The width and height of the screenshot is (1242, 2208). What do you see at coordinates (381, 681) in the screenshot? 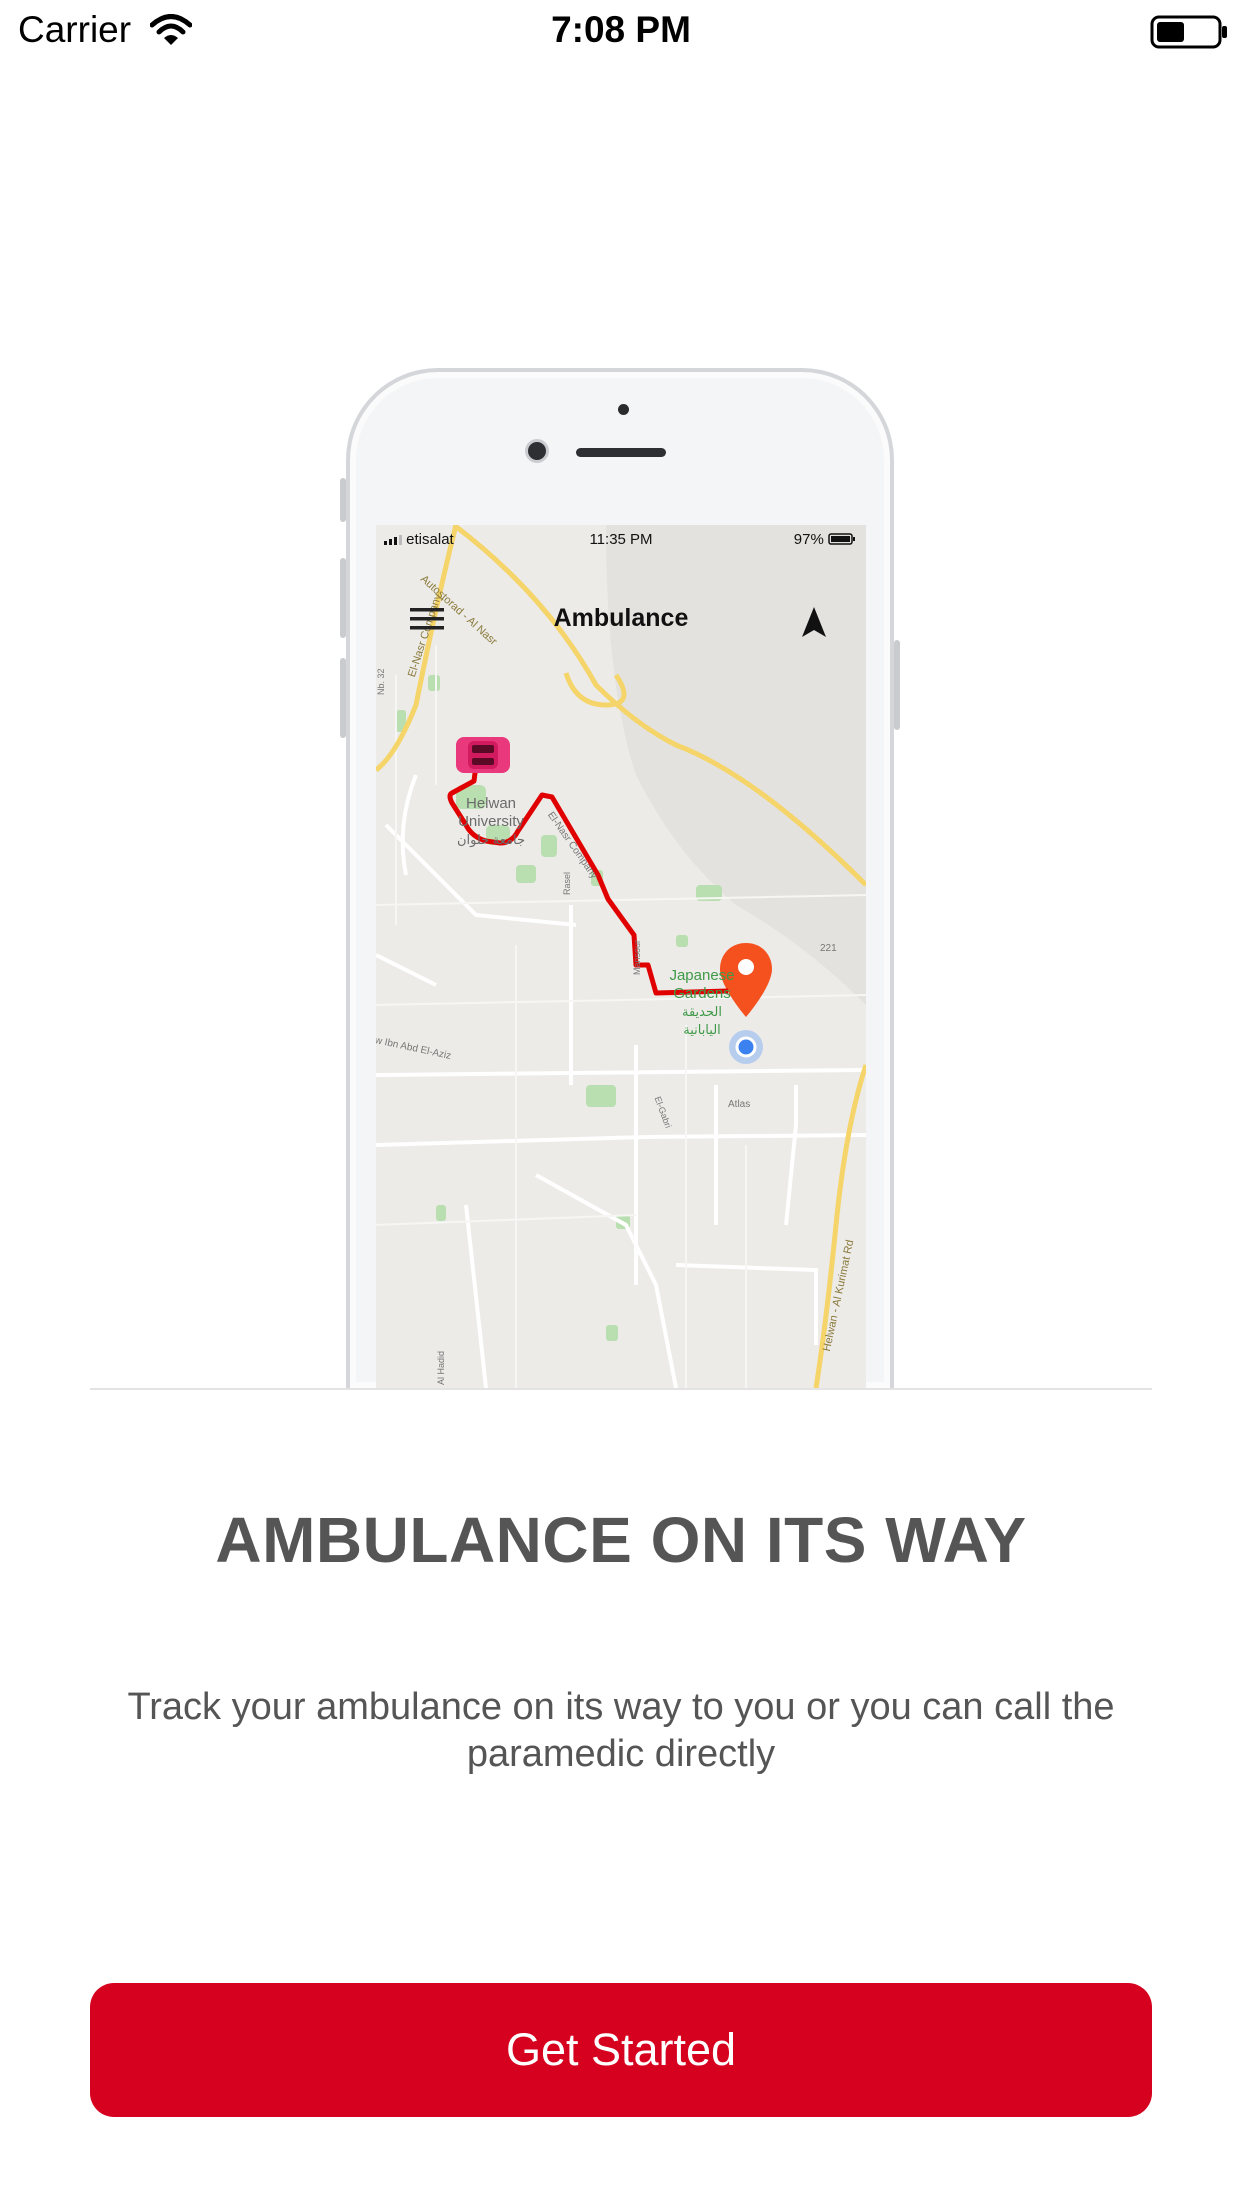
I see `map-road-label: Nb. 32` at bounding box center [381, 681].